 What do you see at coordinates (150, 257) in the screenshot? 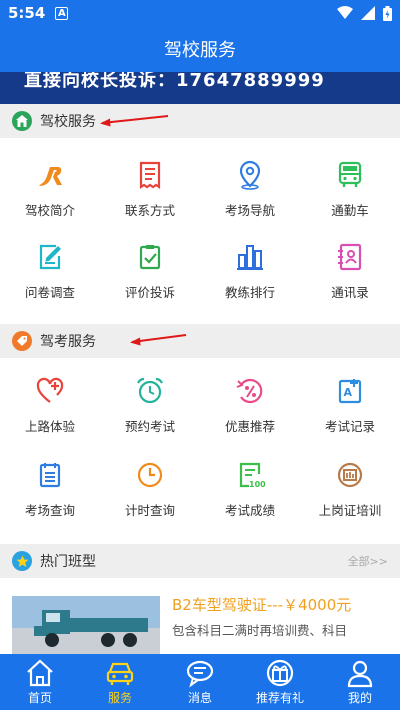
I see `clipboard-check-icon` at bounding box center [150, 257].